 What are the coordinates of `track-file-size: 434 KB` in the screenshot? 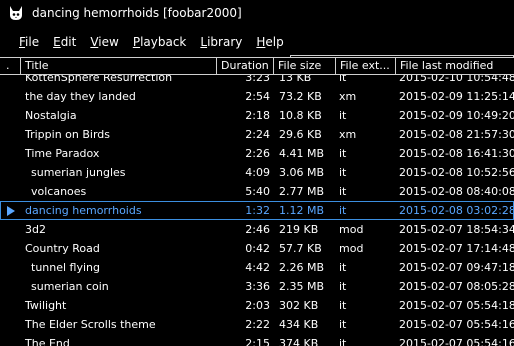 It's located at (299, 324).